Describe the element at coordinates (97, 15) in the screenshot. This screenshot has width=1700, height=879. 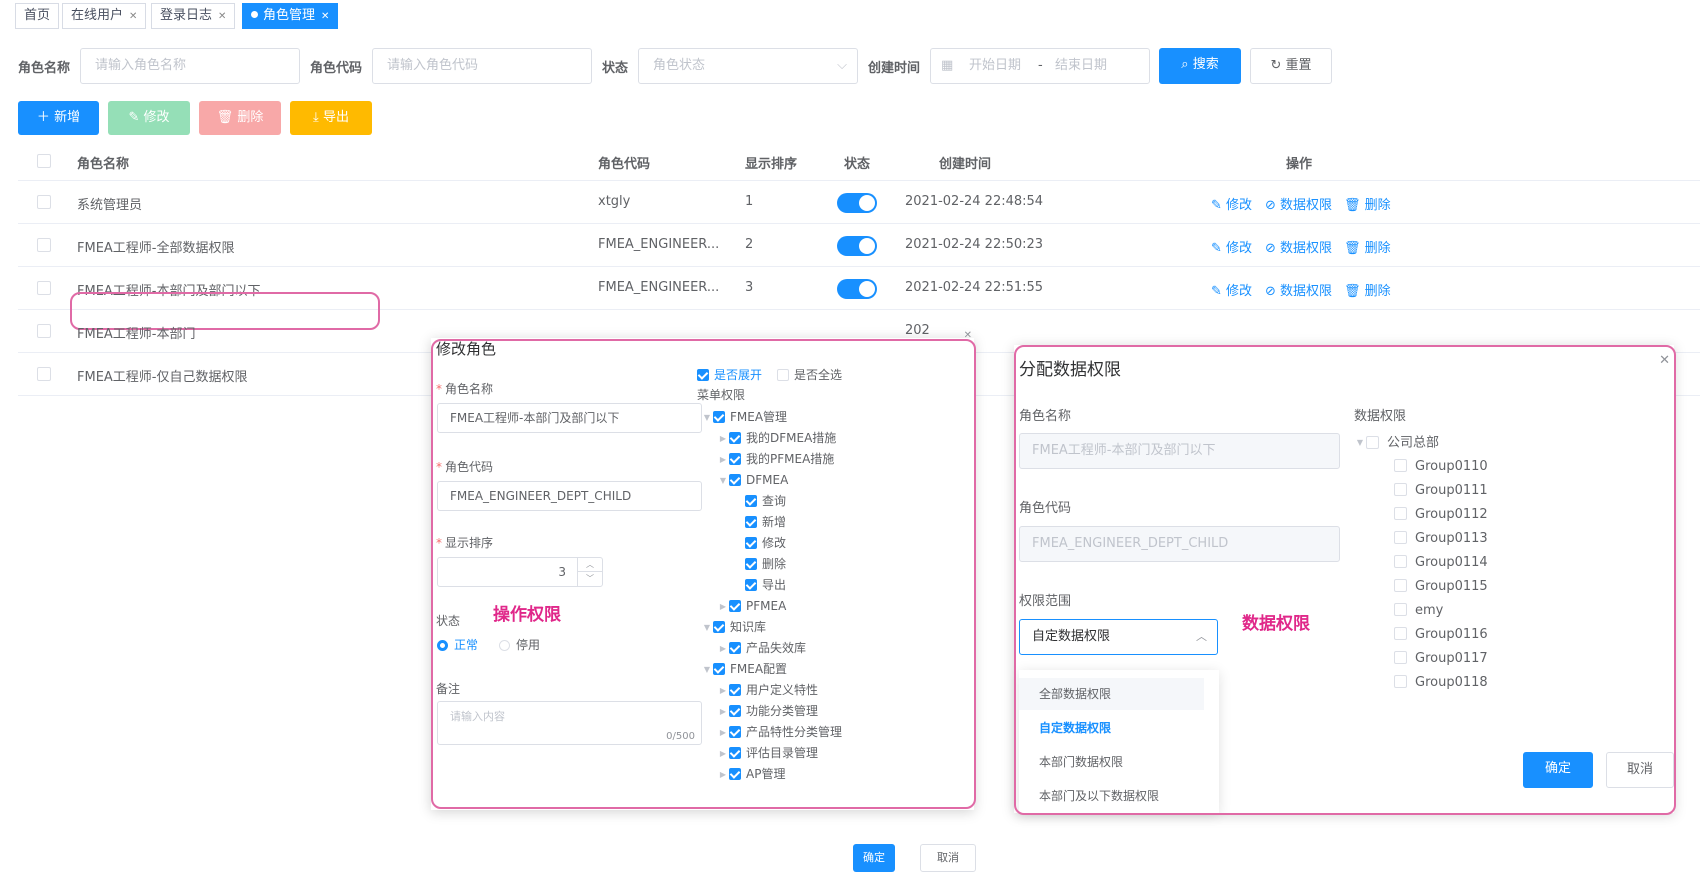
I see `tab-label: 在线用户` at that location.